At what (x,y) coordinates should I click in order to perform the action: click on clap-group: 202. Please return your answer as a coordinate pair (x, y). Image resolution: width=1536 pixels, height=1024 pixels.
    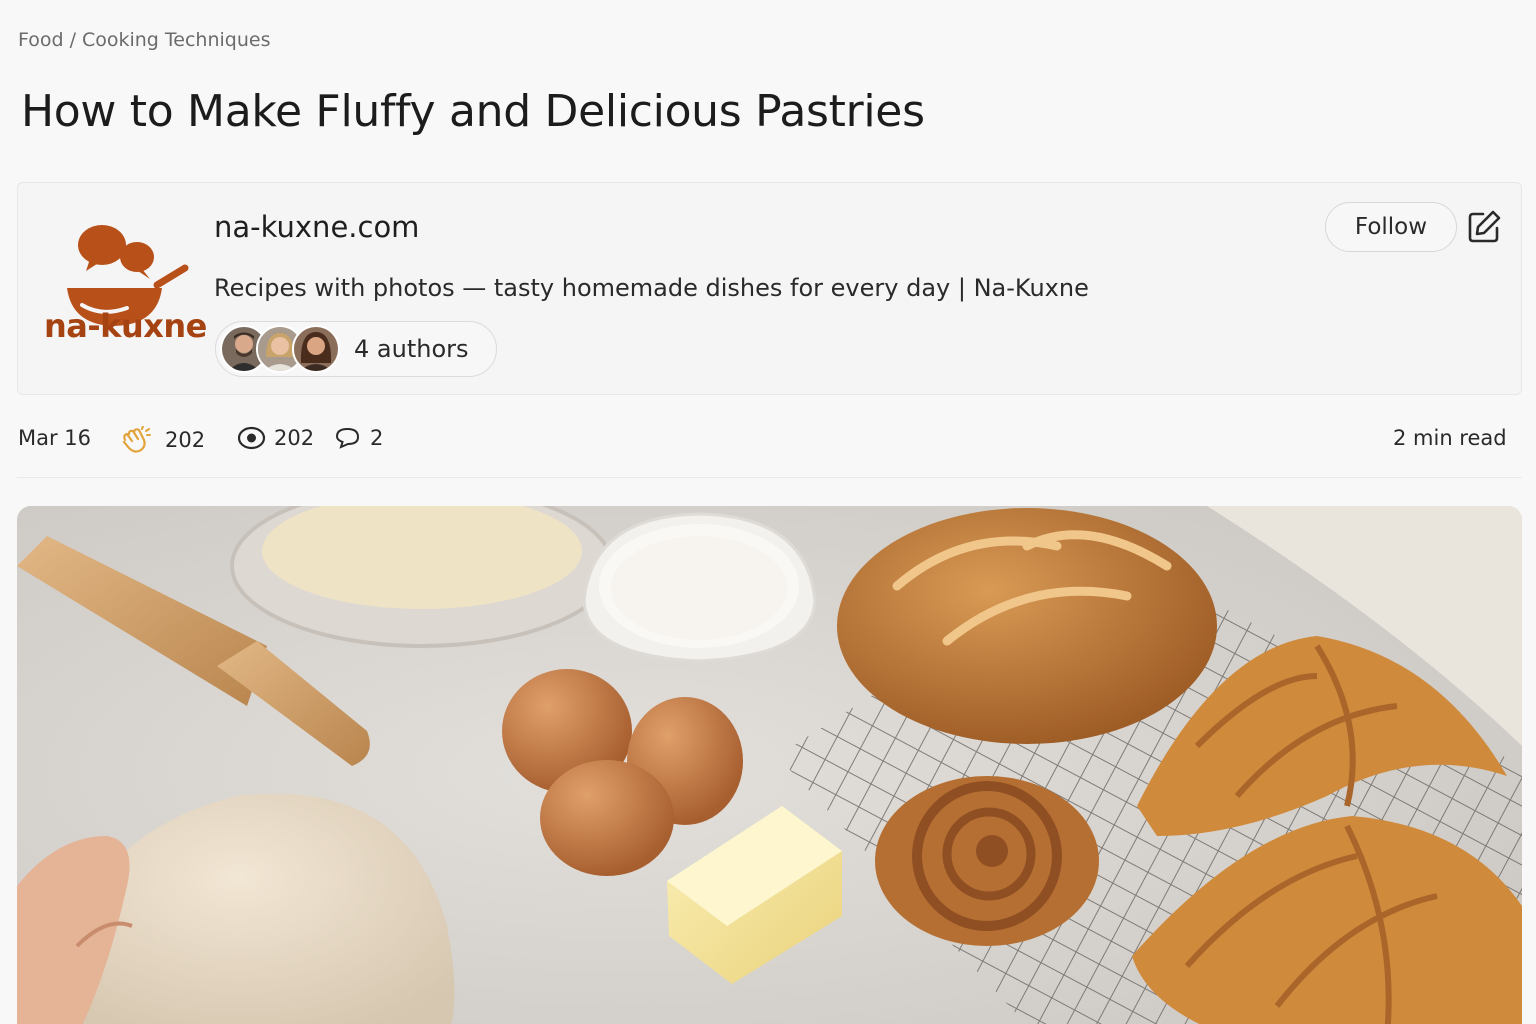
    Looking at the image, I should click on (162, 440).